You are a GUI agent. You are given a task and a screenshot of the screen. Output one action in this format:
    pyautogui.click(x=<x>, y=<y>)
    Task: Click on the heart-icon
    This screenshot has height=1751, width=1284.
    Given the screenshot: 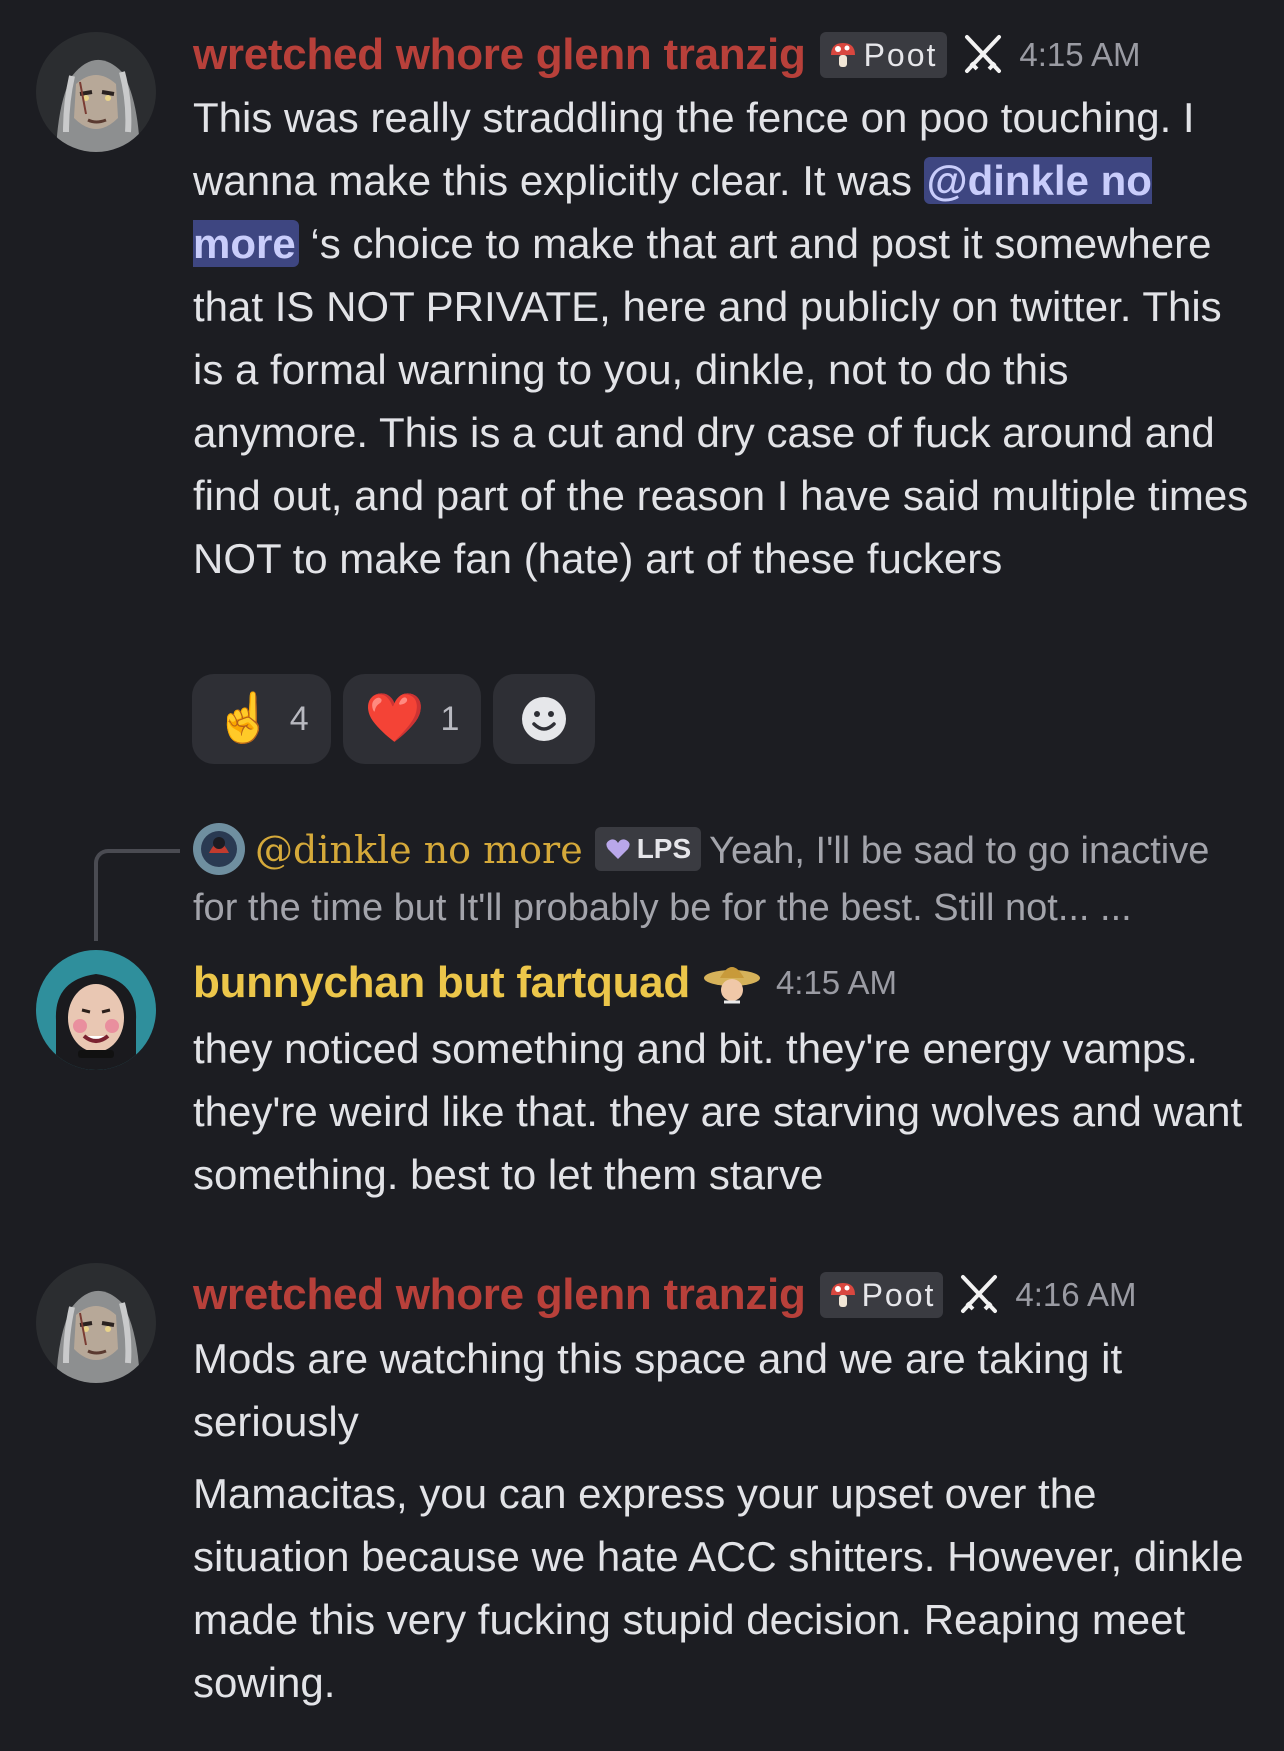 What is the action you would take?
    pyautogui.click(x=618, y=849)
    